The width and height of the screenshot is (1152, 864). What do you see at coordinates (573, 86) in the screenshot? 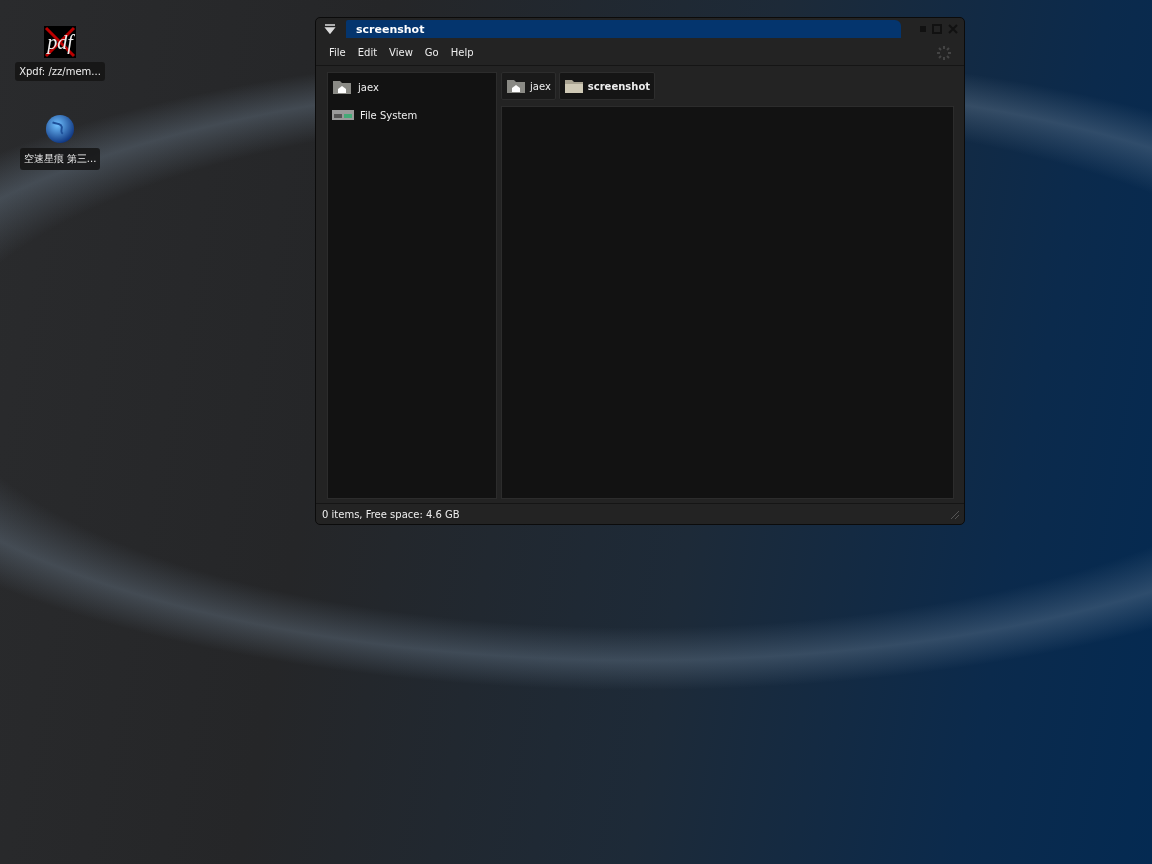
I see `folder-icon` at bounding box center [573, 86].